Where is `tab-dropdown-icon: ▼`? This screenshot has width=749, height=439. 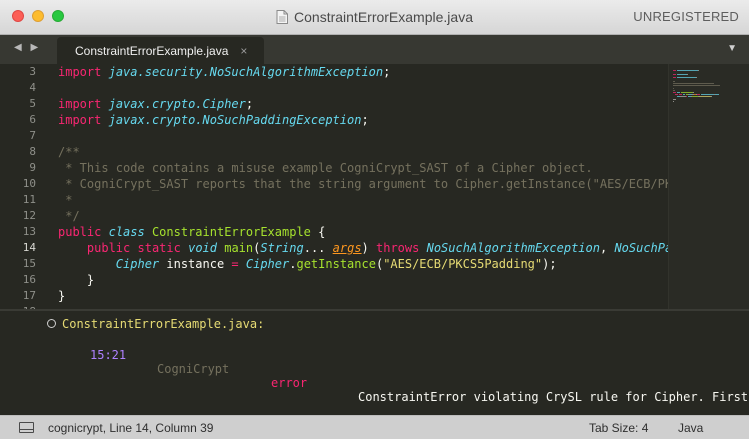
tab-dropdown-icon: ▼ is located at coordinates (732, 48).